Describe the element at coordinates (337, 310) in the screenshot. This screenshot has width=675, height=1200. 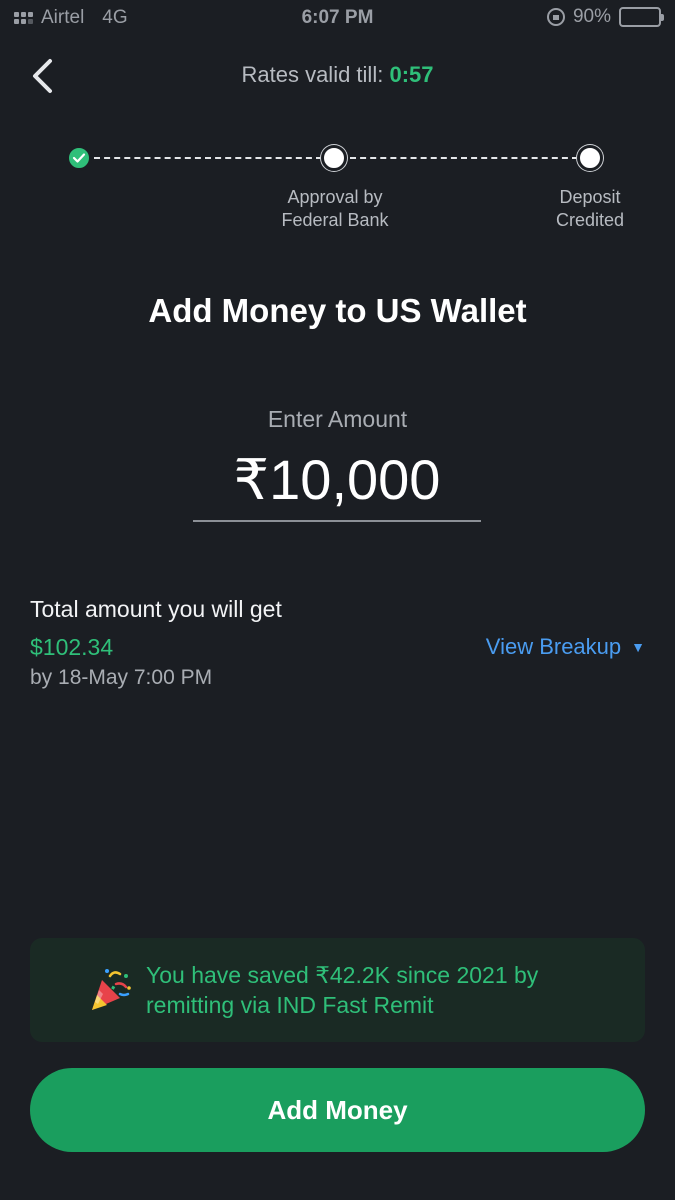
I see `page-title: Add Money to US Wallet` at that location.